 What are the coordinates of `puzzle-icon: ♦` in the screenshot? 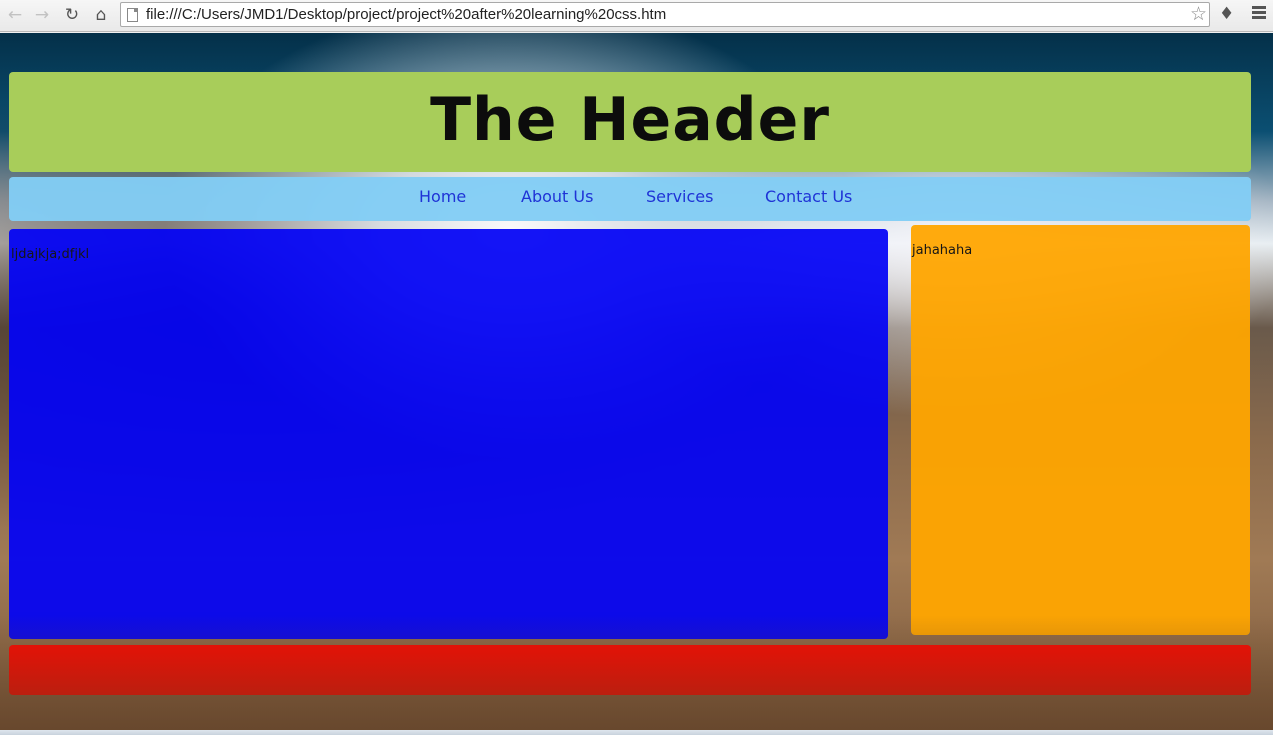 It's located at (1226, 14).